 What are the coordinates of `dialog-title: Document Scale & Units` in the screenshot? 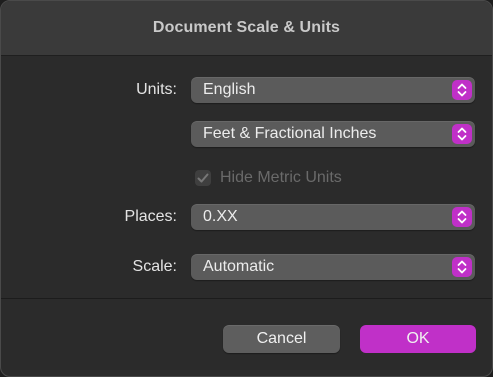 It's located at (246, 27).